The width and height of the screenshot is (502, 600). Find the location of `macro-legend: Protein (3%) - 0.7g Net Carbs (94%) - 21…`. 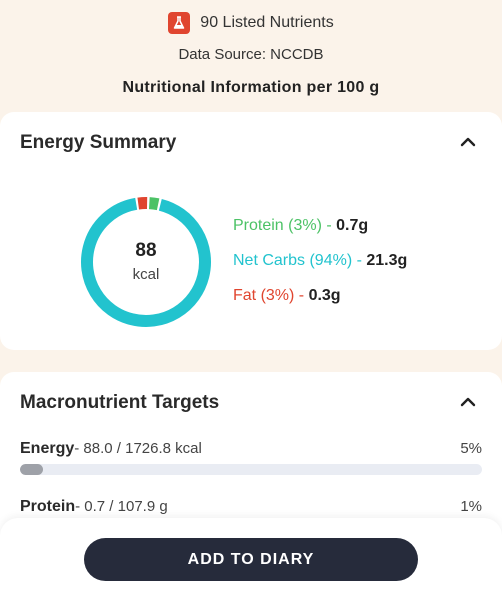

macro-legend: Protein (3%) - 0.7g Net Carbs (94%) - 21… is located at coordinates (320, 266).